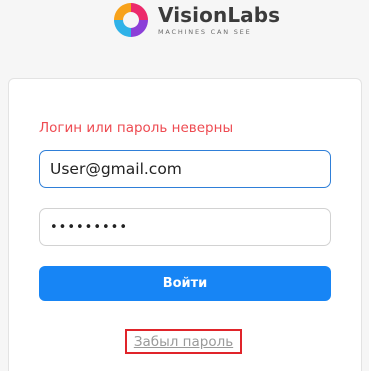 This screenshot has width=369, height=371. What do you see at coordinates (131, 20) in the screenshot?
I see `visionlabs-logo-icon` at bounding box center [131, 20].